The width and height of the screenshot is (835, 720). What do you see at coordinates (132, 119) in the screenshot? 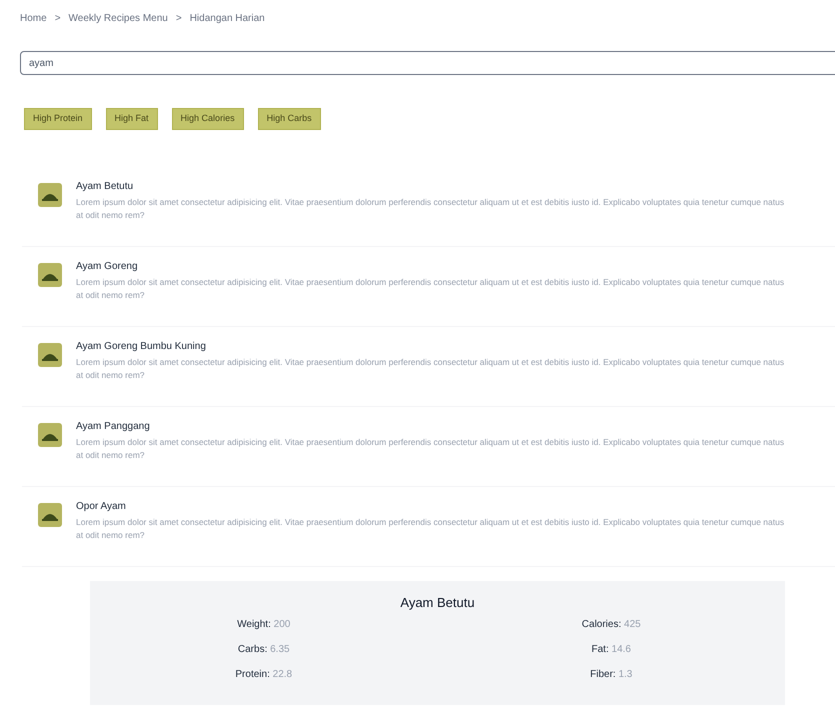
I see `filter-chip: High Fat` at bounding box center [132, 119].